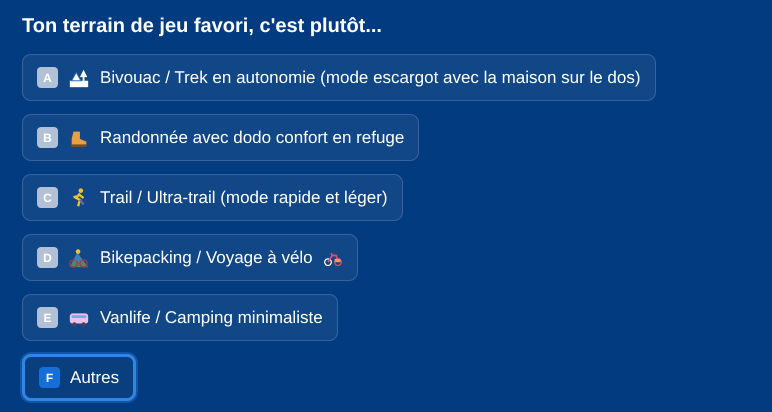 The height and width of the screenshot is (412, 772). What do you see at coordinates (211, 318) in the screenshot?
I see `option-label: Vanlife / Camping minimaliste` at bounding box center [211, 318].